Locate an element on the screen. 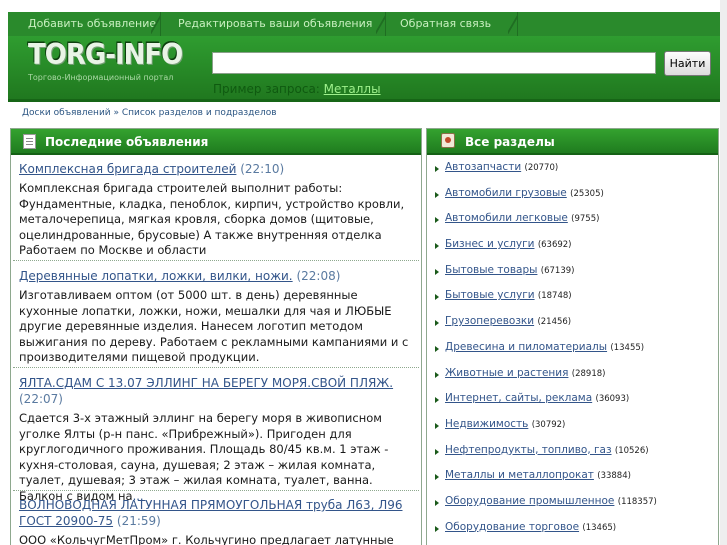 The image size is (727, 545). section-count: (20770) is located at coordinates (541, 168).